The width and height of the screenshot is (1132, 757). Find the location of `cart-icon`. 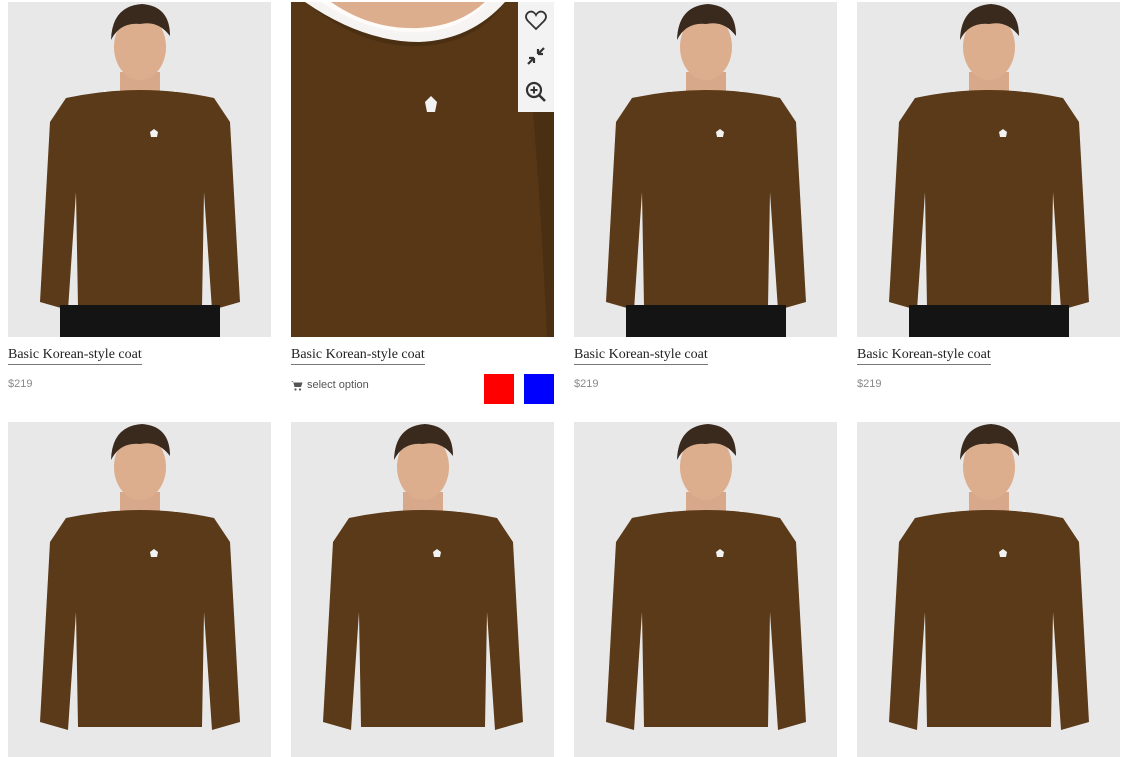

cart-icon is located at coordinates (297, 385).